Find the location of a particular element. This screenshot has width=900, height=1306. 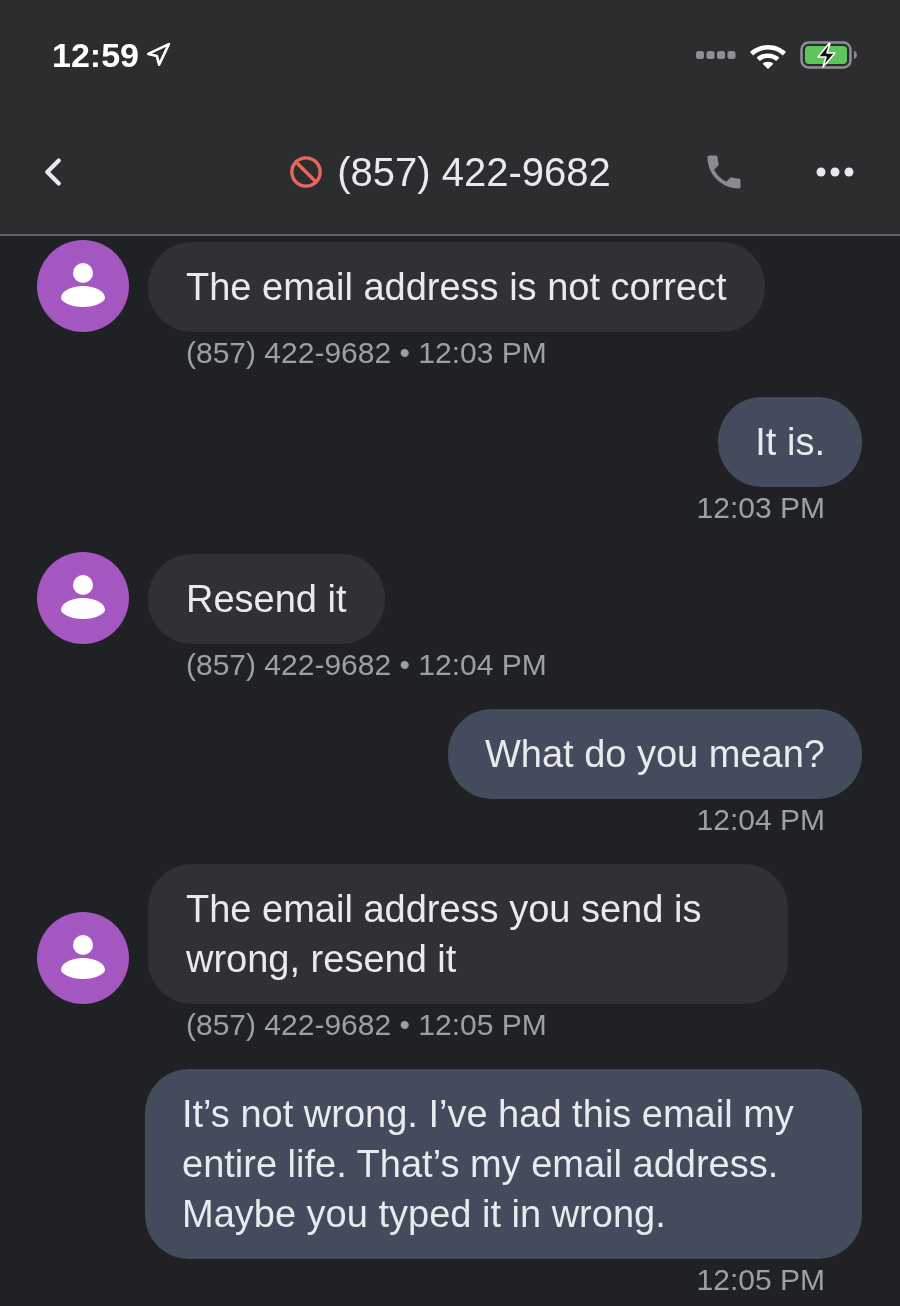

message-sender-time: (857) 422-9682 • 12:05 PM is located at coordinates (366, 1025).